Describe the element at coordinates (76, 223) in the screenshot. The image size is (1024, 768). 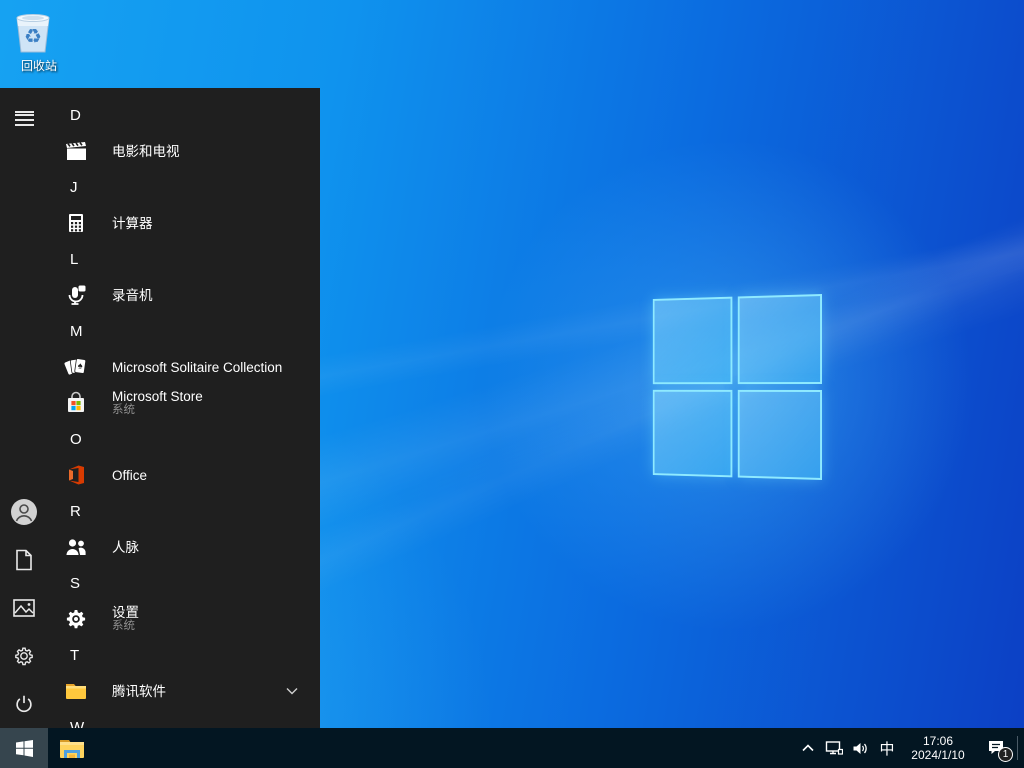
I see `calculator-icon` at that location.